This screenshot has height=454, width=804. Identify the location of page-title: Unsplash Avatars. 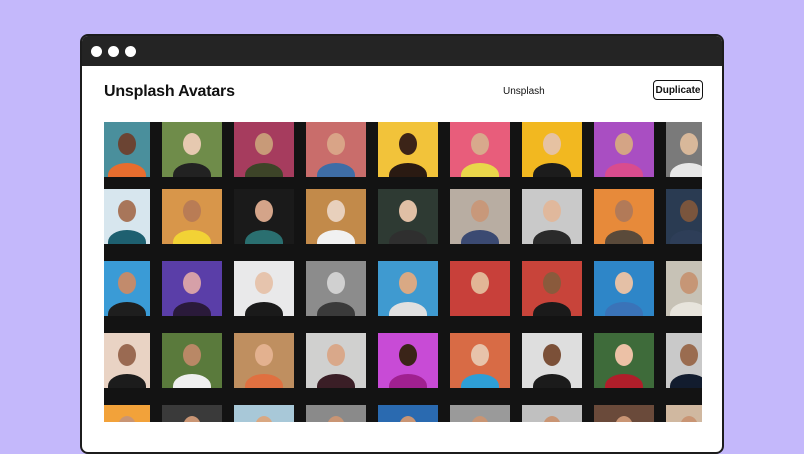
(169, 91).